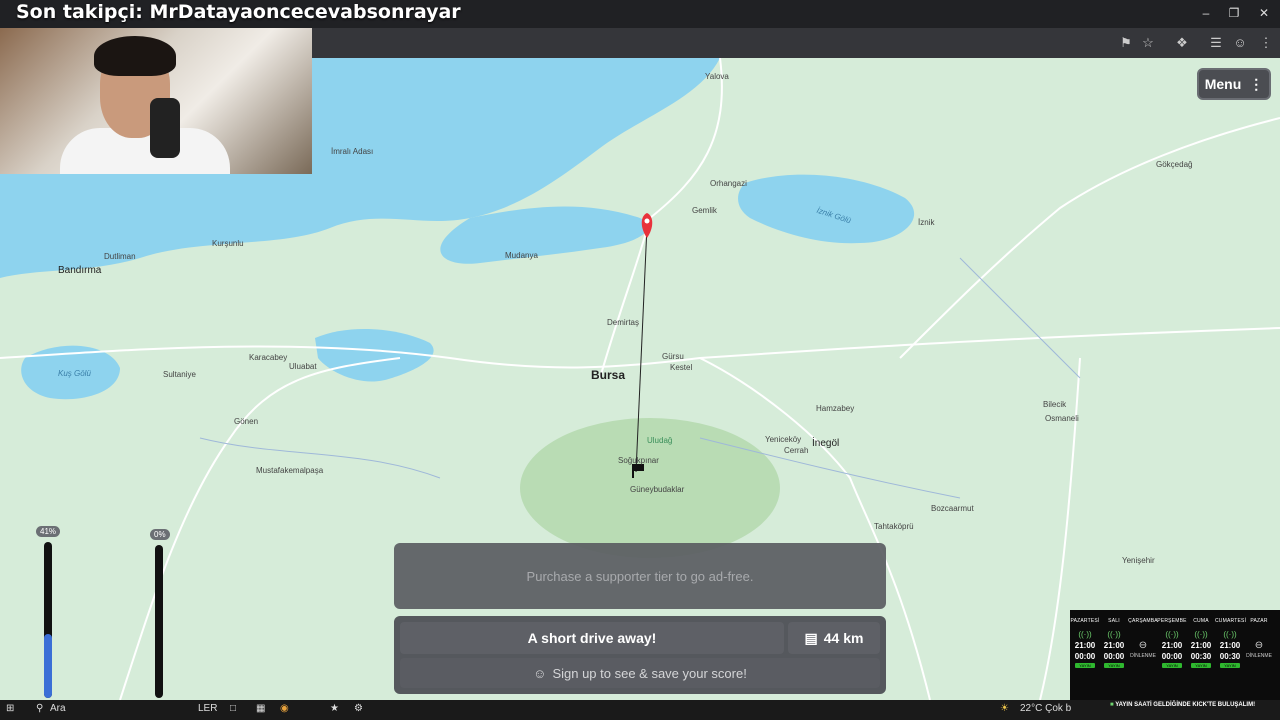  I want to click on result-message-text: A short drive away!, so click(592, 638).